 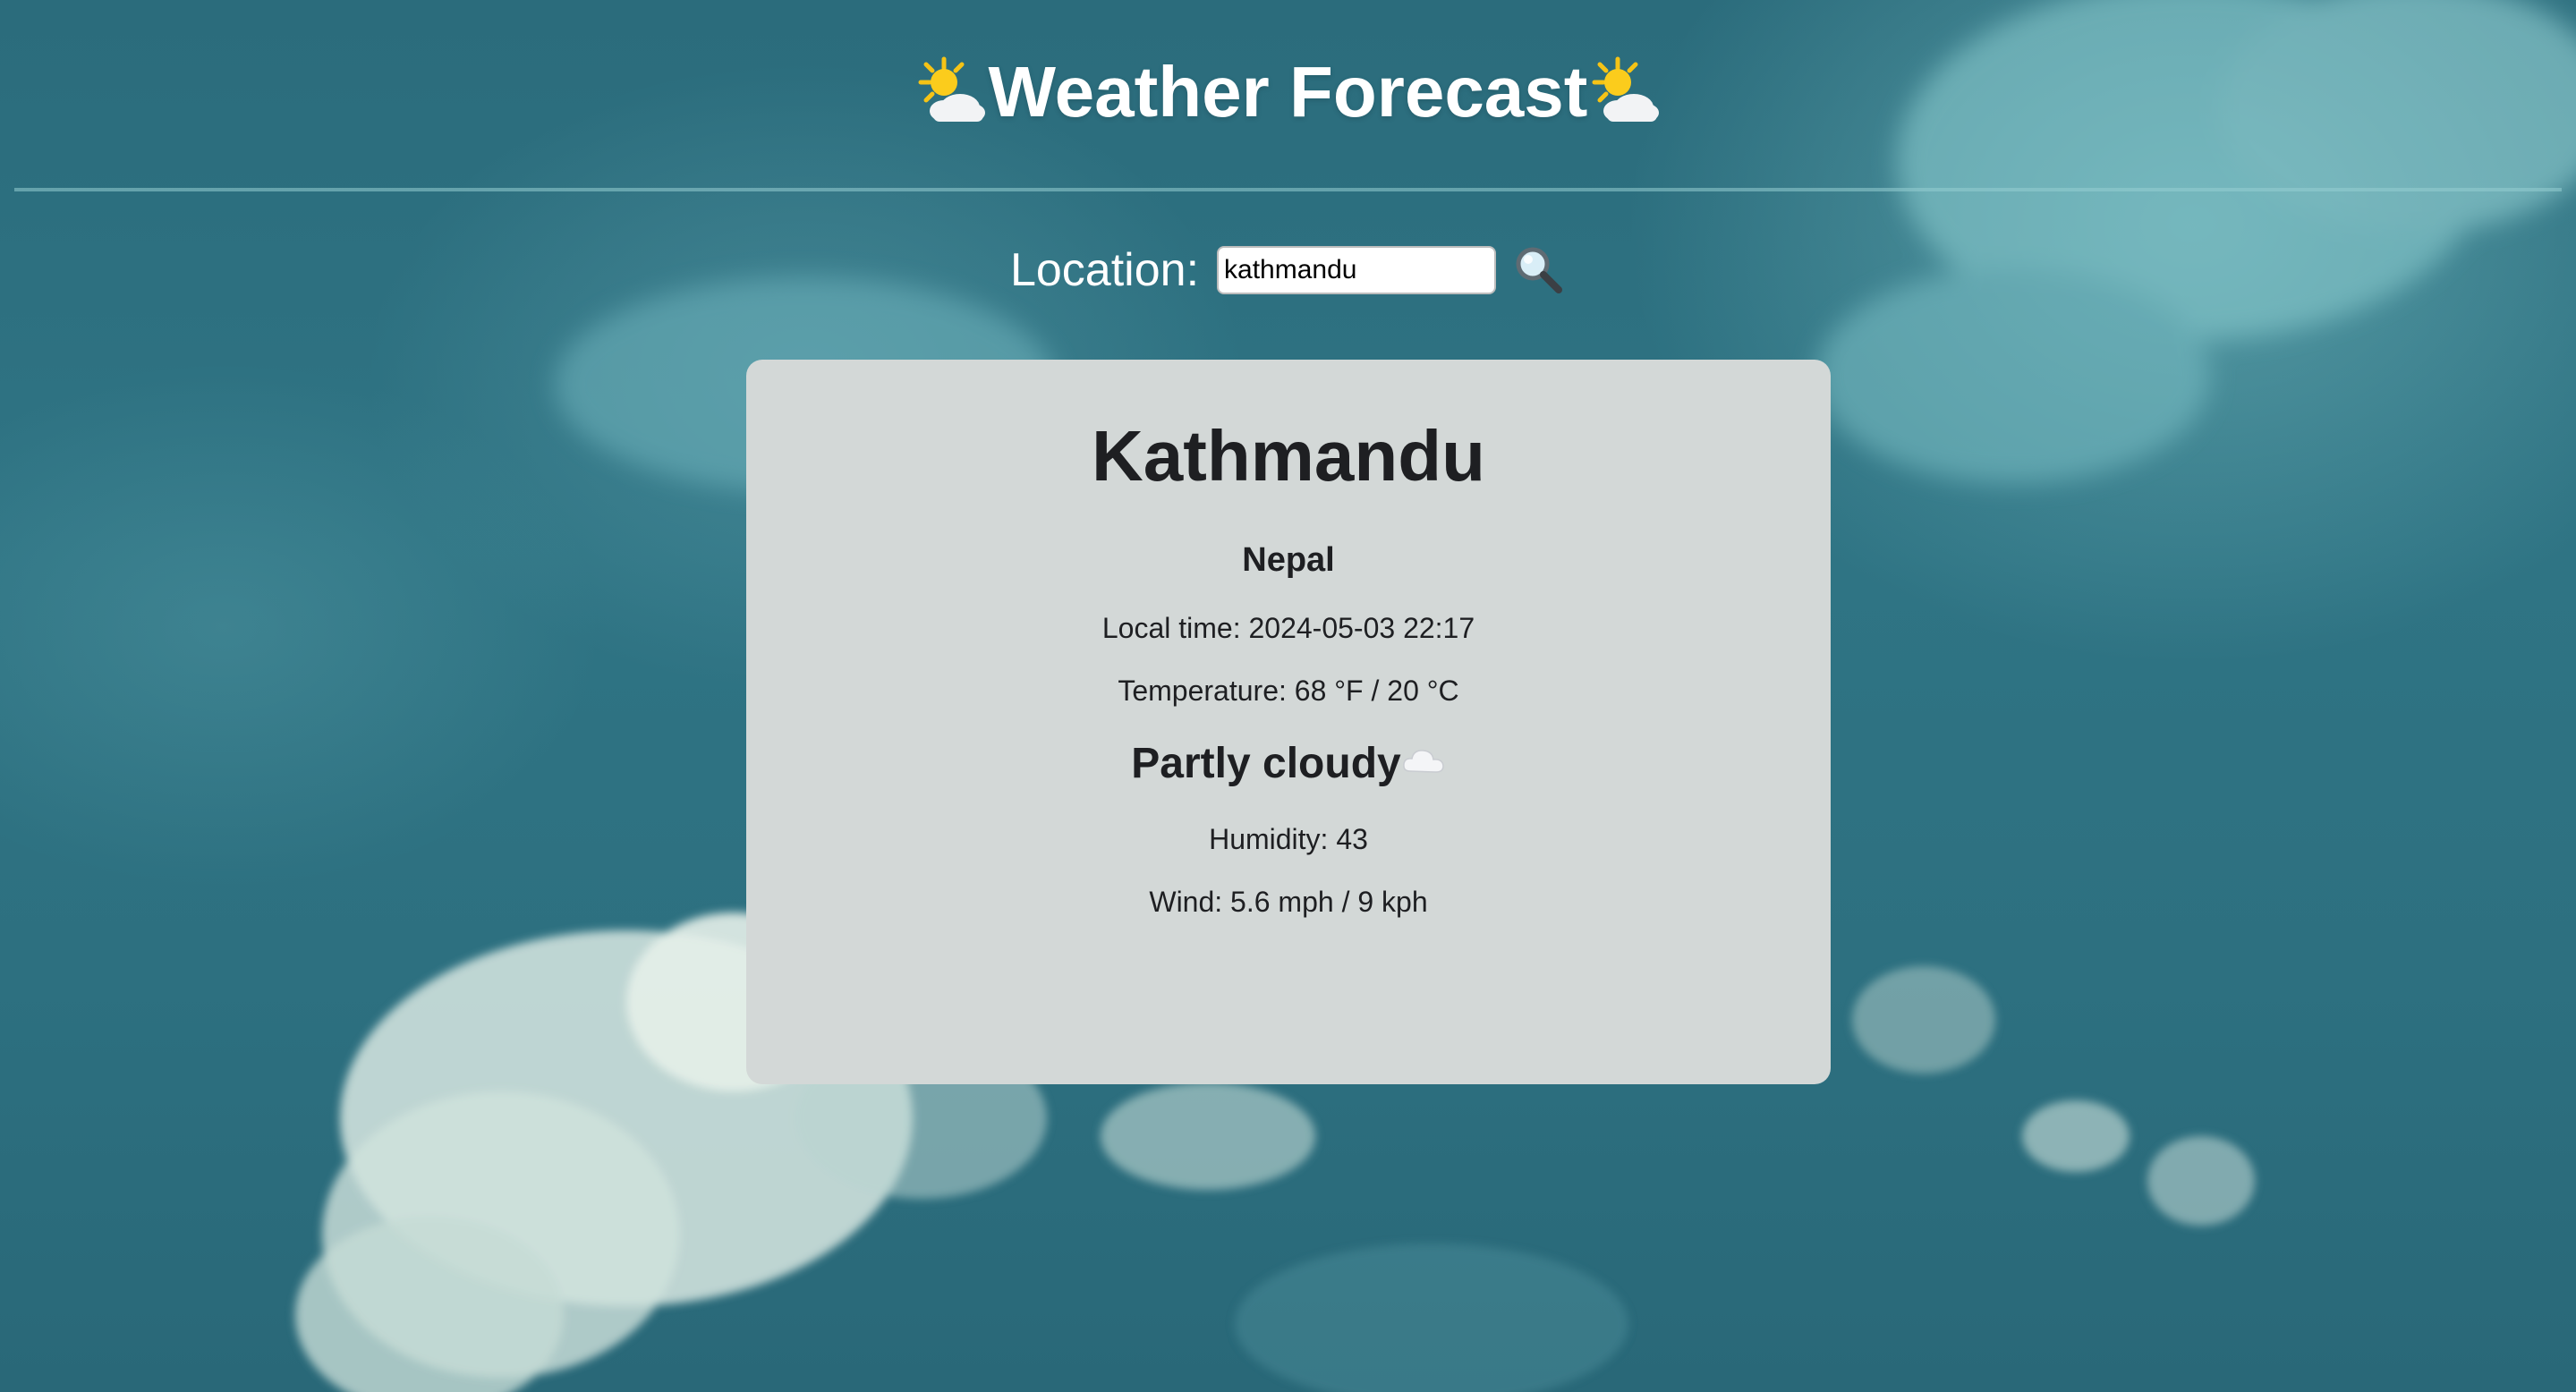 What do you see at coordinates (1288, 456) in the screenshot?
I see `city-name: Kathmandu` at bounding box center [1288, 456].